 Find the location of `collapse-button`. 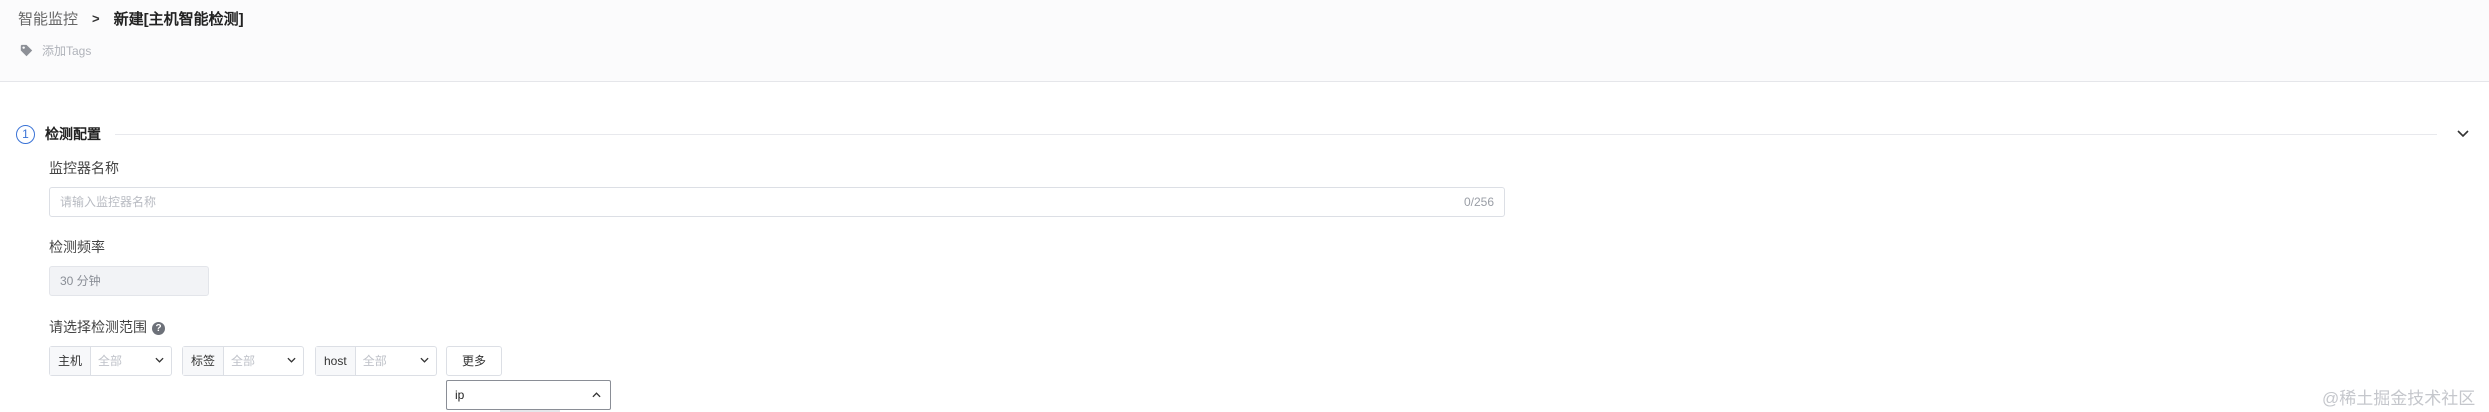

collapse-button is located at coordinates (2463, 134).